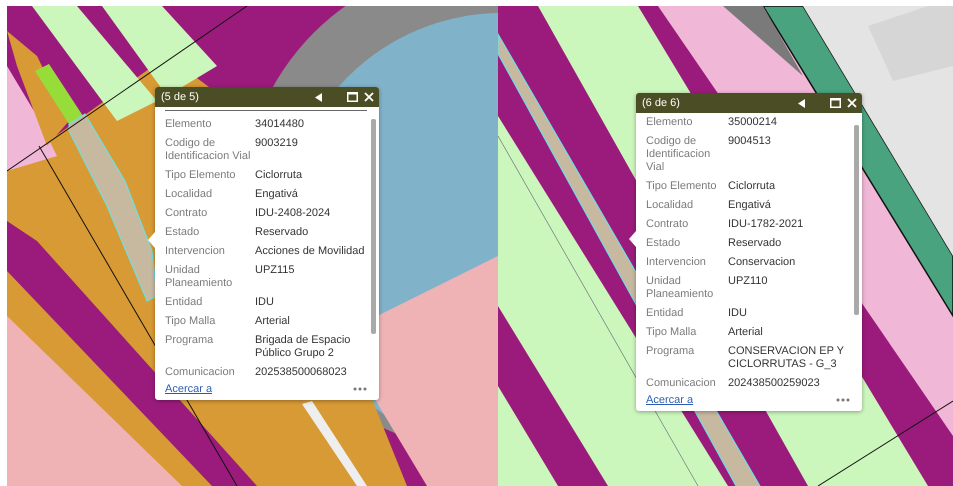  I want to click on field-value: Acciones de Movilidad, so click(310, 251).